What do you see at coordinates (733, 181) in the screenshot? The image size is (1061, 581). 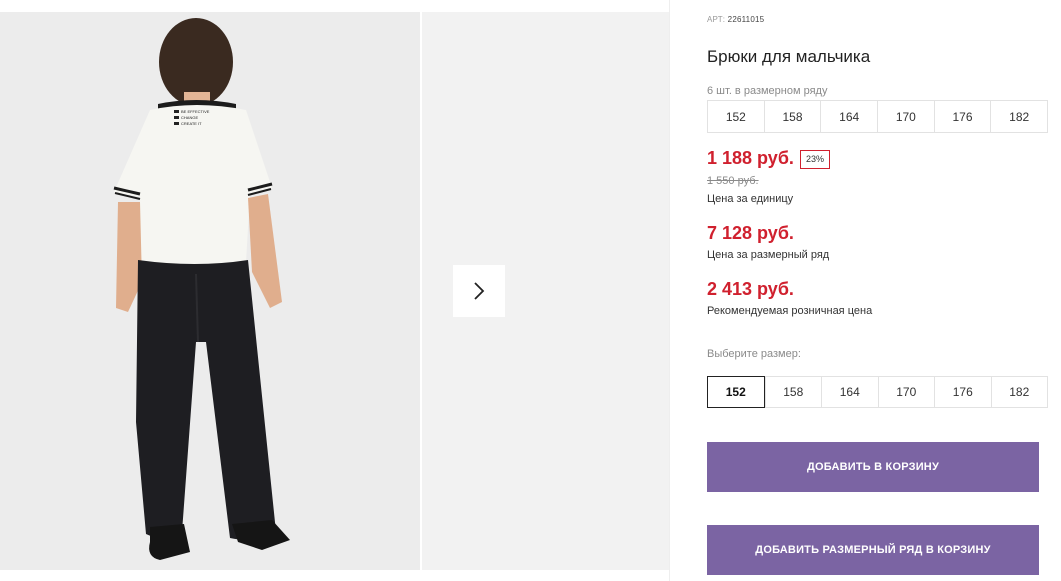 I see `old-price: 1 550 руб.` at bounding box center [733, 181].